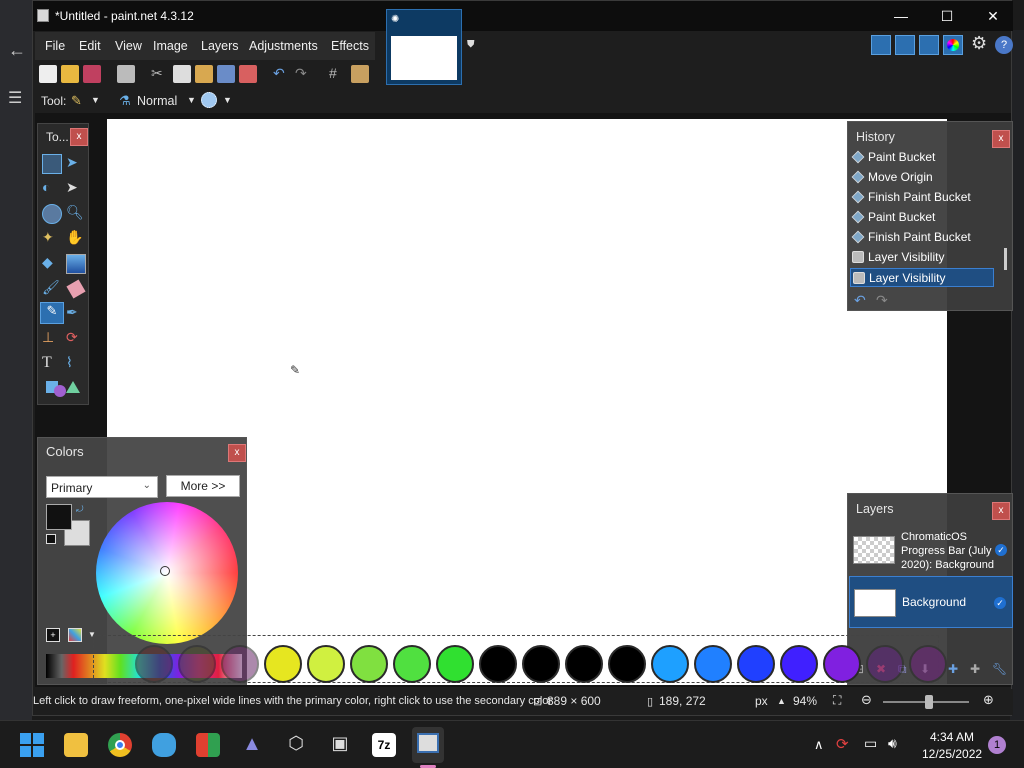 This screenshot has height=768, width=1024. What do you see at coordinates (160, 74) in the screenshot?
I see `cut-icon: ✂` at bounding box center [160, 74].